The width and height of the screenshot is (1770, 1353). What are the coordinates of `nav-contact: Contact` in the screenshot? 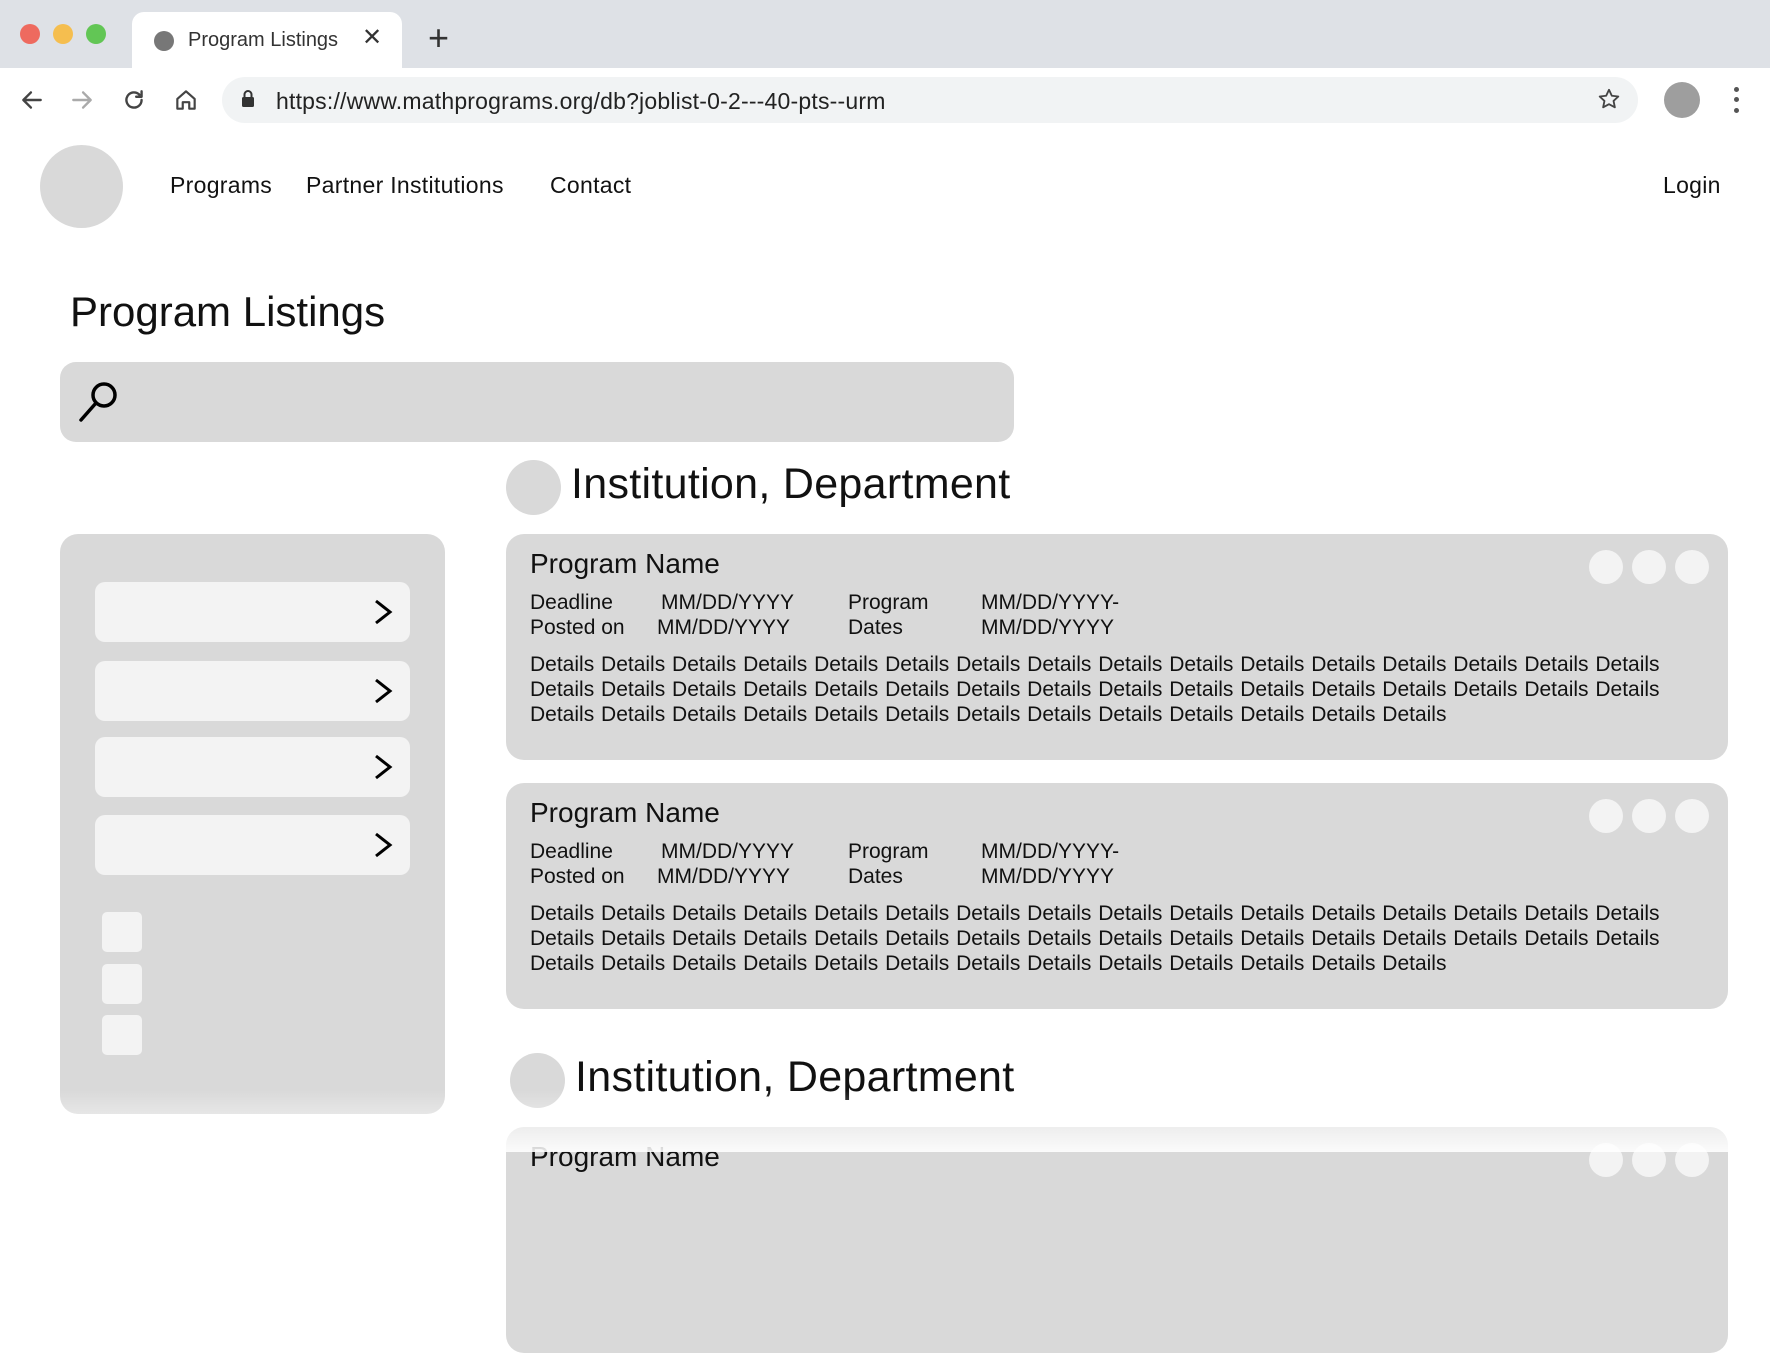 It's located at (590, 185).